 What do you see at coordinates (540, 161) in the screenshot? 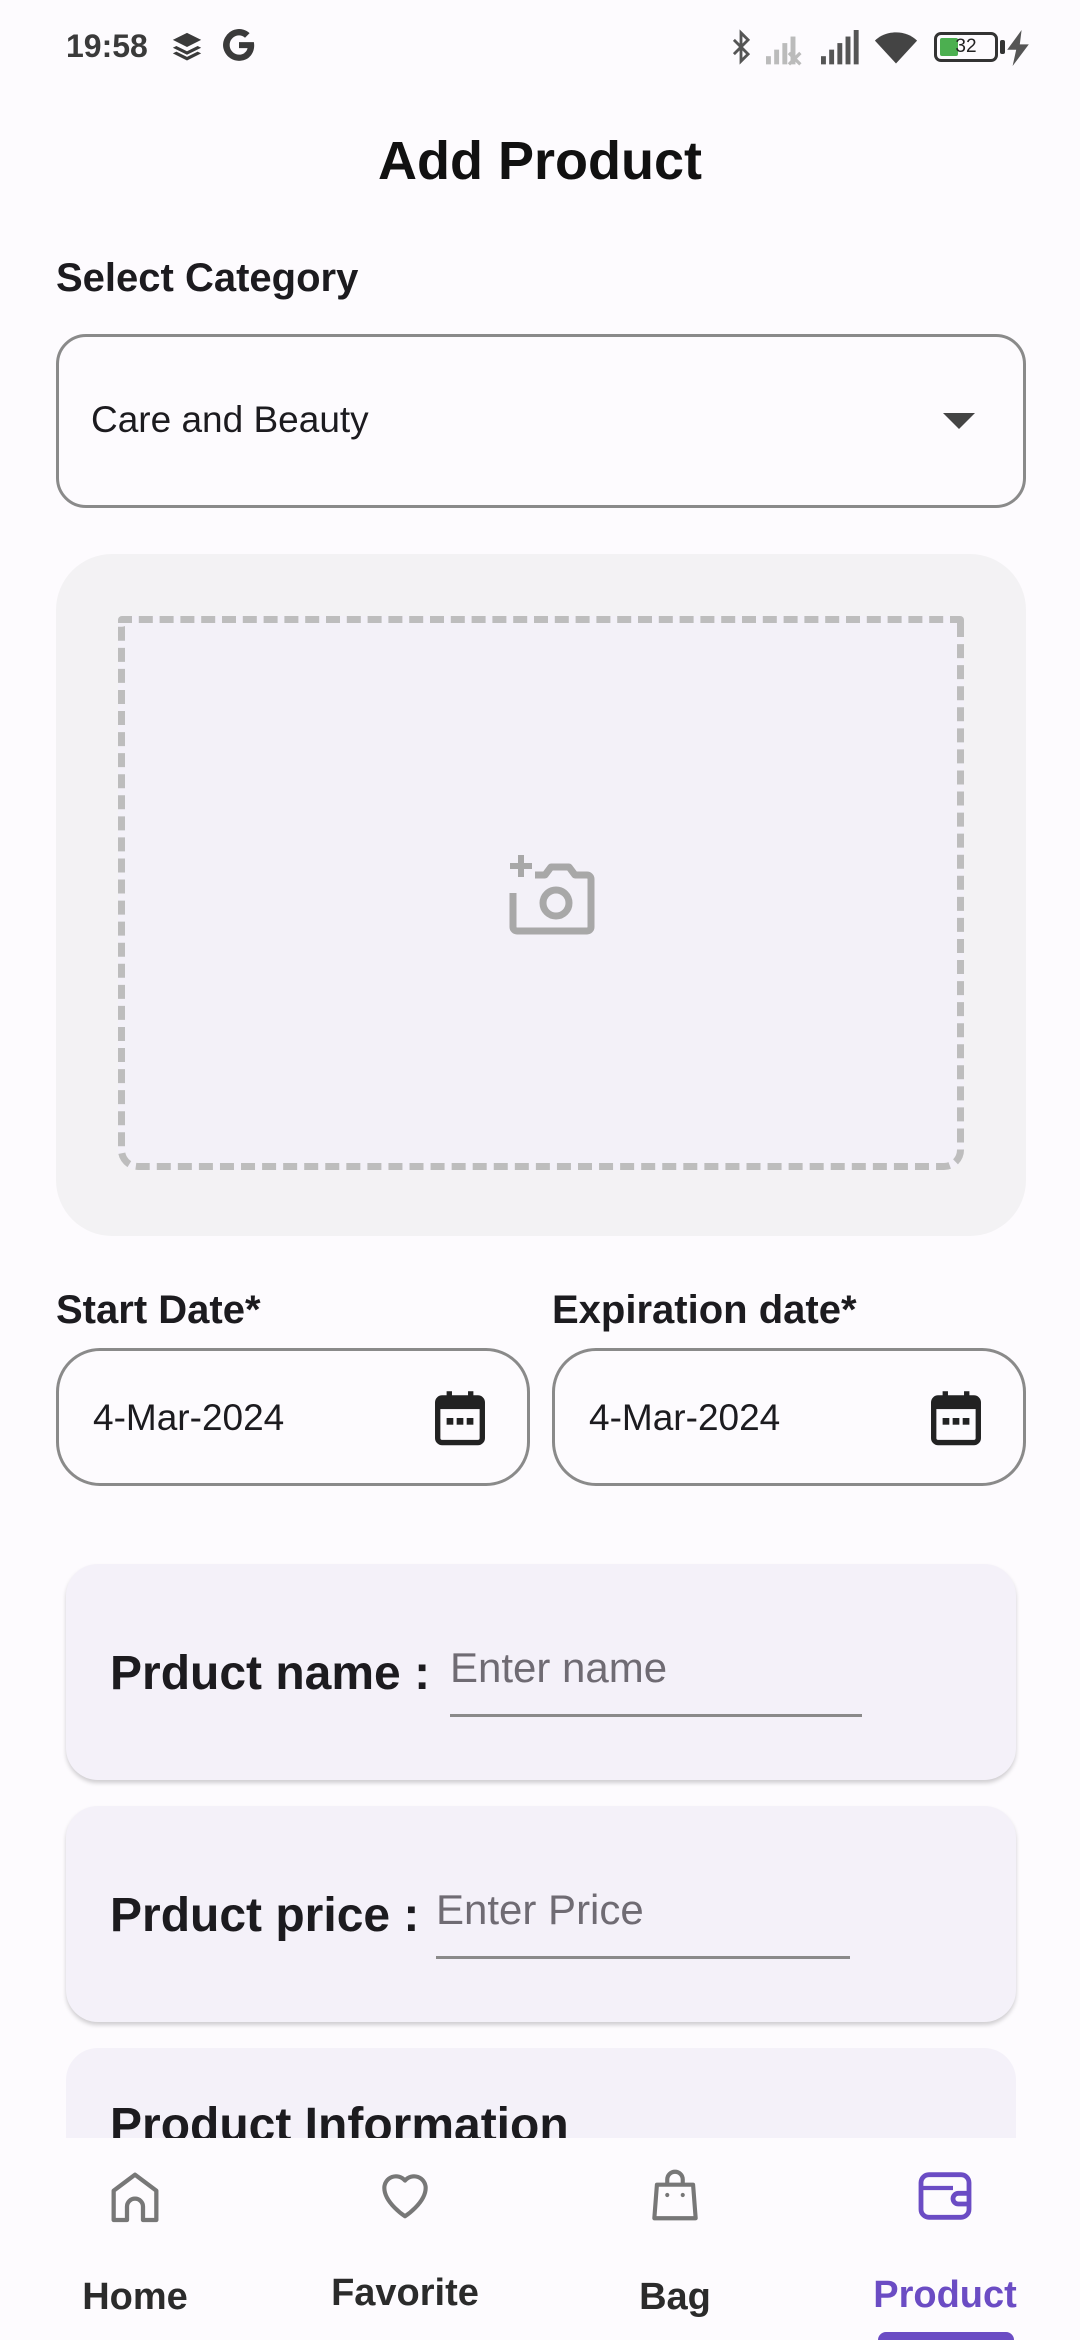
I see `page-title: Add Product` at bounding box center [540, 161].